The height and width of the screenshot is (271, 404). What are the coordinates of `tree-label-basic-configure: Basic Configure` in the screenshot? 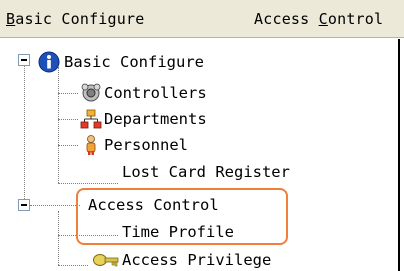 It's located at (134, 62).